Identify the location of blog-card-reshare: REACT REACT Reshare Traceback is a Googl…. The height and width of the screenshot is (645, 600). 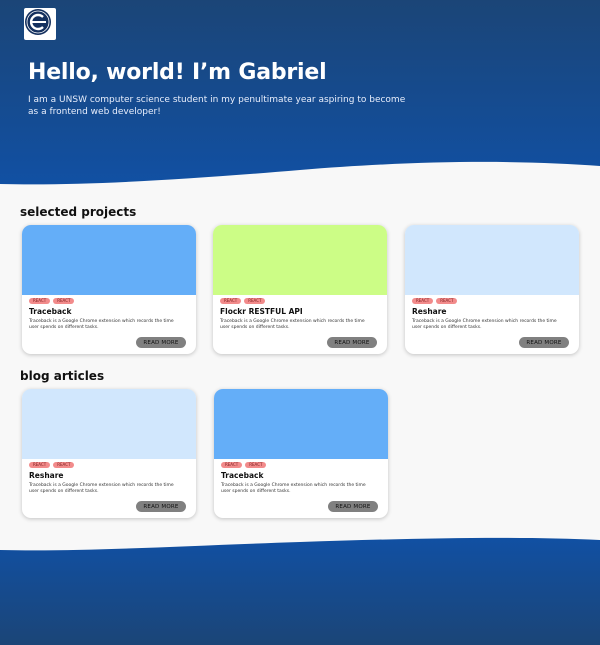
(109, 453).